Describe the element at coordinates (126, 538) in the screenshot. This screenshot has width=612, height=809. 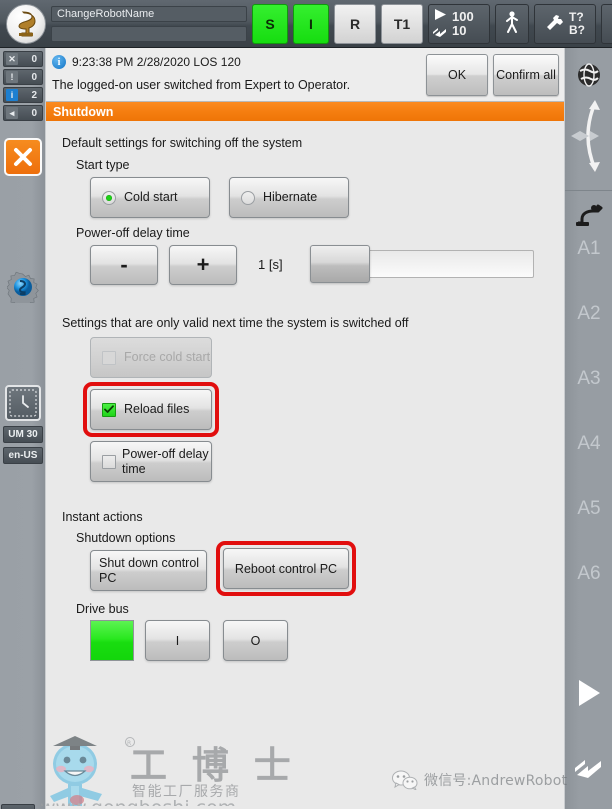
I see `shutdown-options-label: Shutdown options` at that location.